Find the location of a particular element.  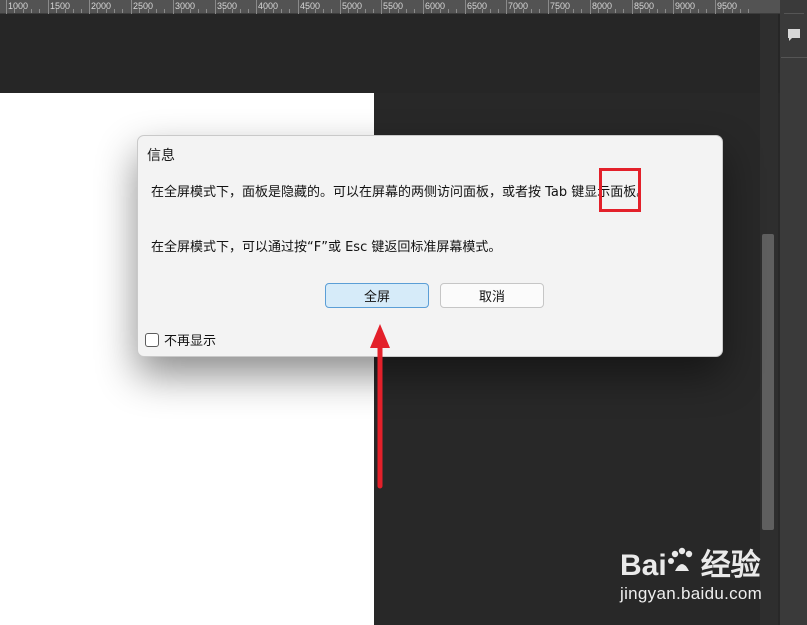

right-panel-strip is located at coordinates (793, 312).